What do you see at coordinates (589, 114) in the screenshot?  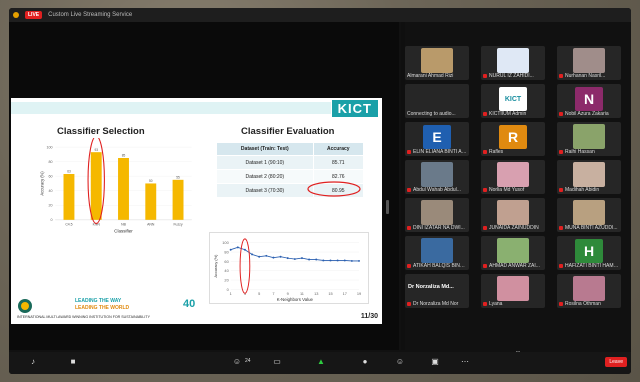 I see `participant-name: Nobil Azura Zakaria` at bounding box center [589, 114].